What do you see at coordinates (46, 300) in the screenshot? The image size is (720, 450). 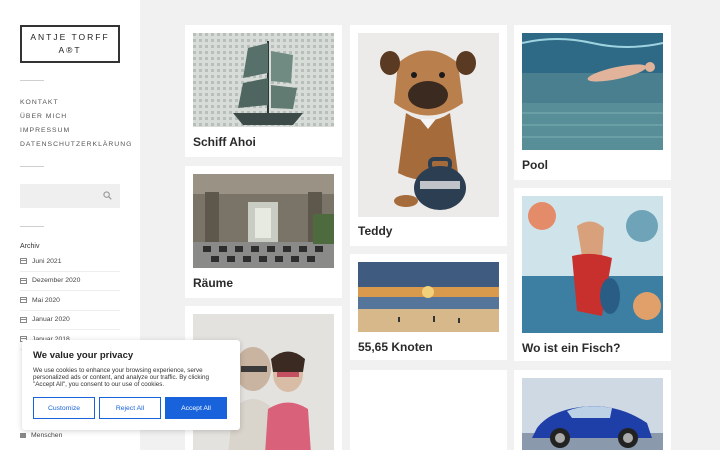 I see `archive-item-label: Mai 2020` at bounding box center [46, 300].